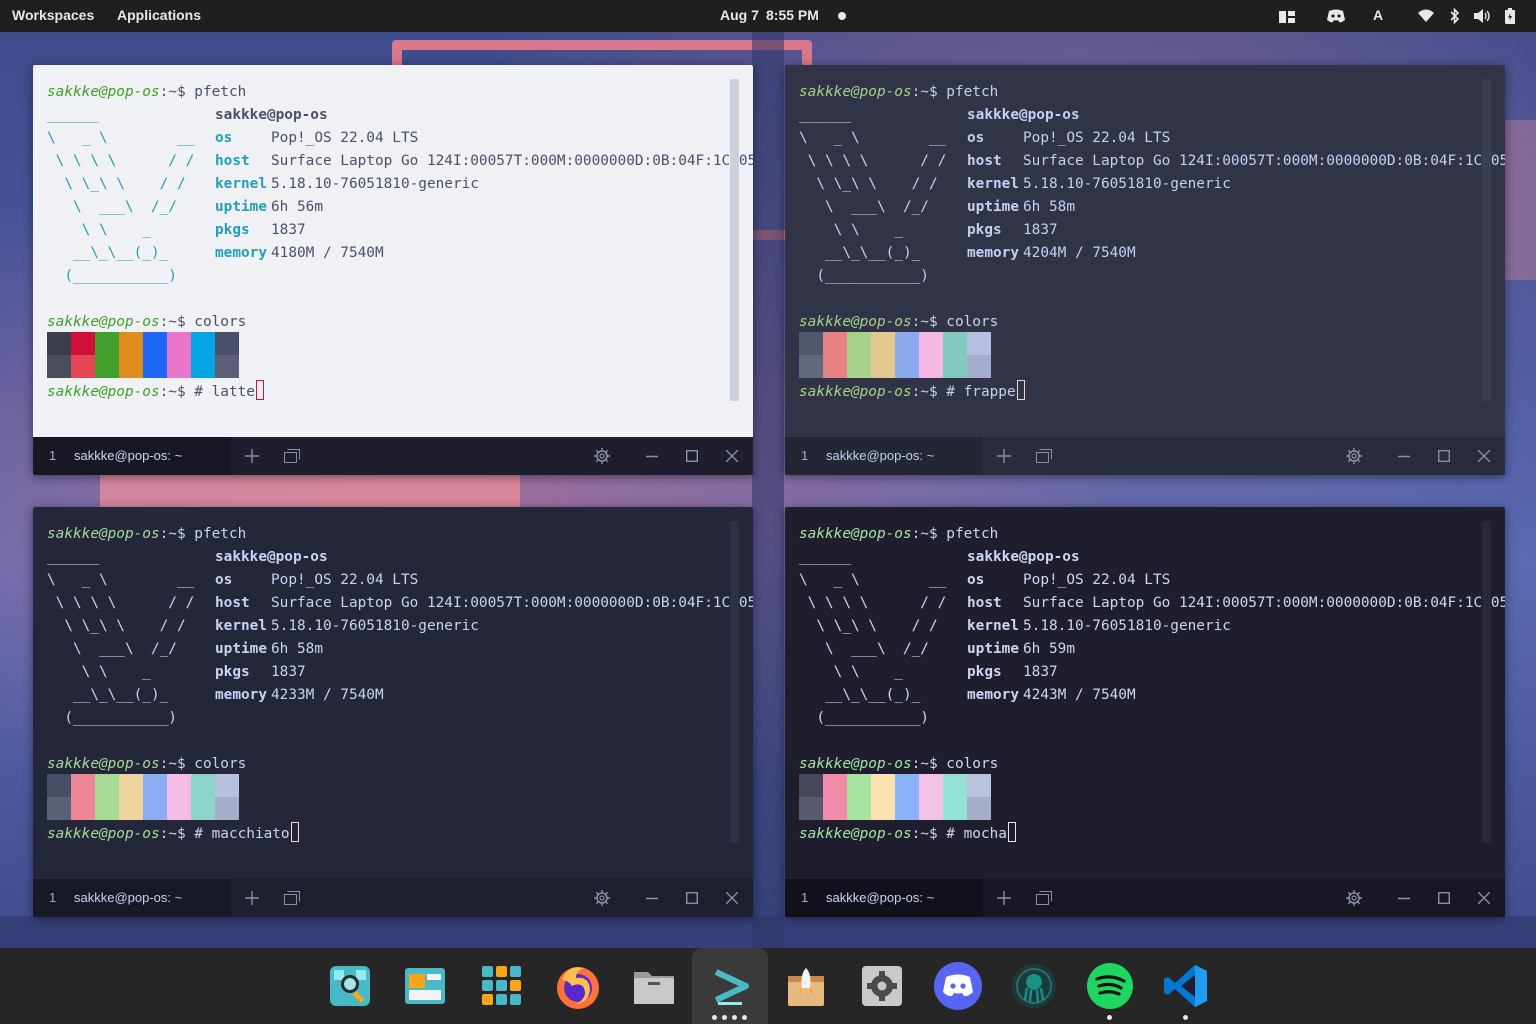 The height and width of the screenshot is (1024, 1536). What do you see at coordinates (1034, 986) in the screenshot?
I see `gitkraken-icon` at bounding box center [1034, 986].